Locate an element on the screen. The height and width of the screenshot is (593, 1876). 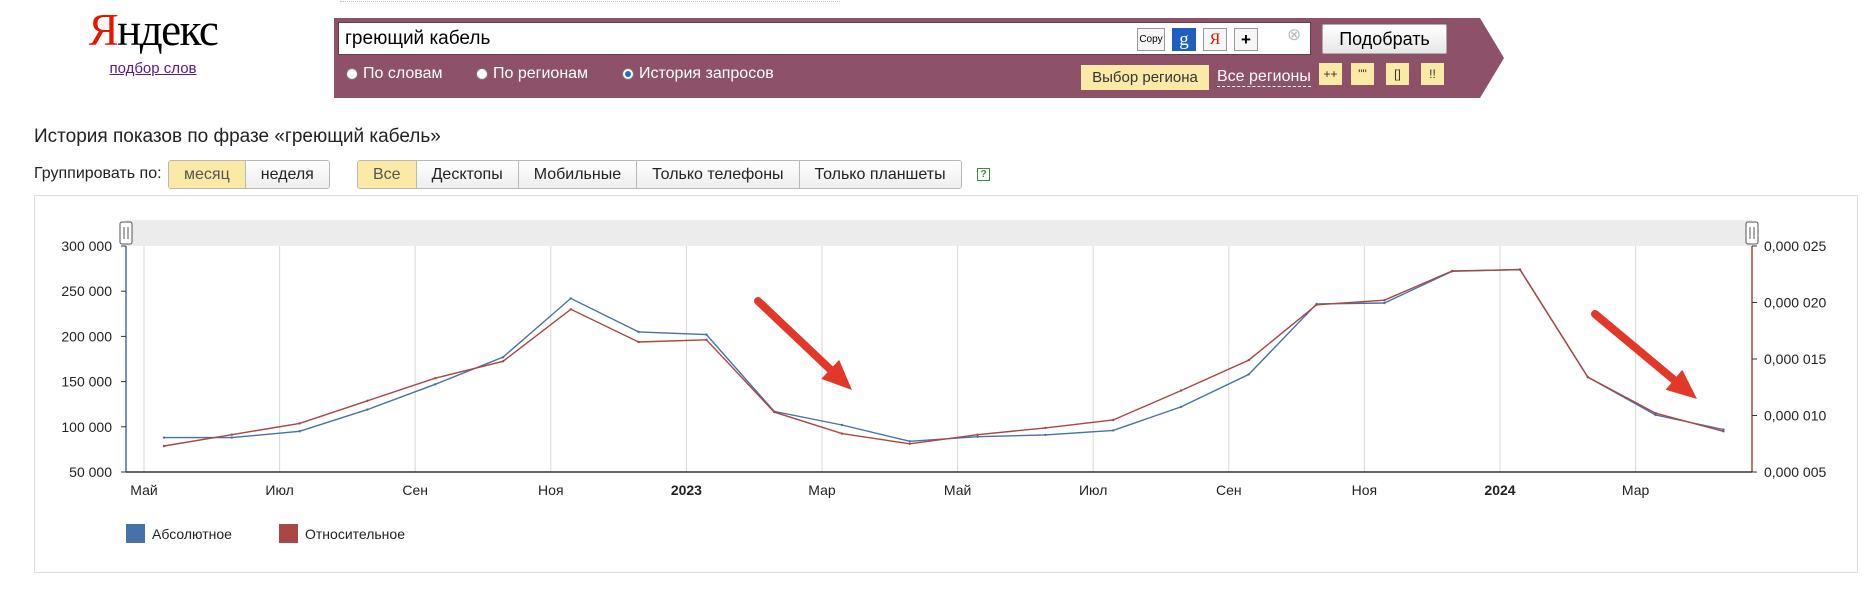
range-handle-left-icon is located at coordinates (126, 233).